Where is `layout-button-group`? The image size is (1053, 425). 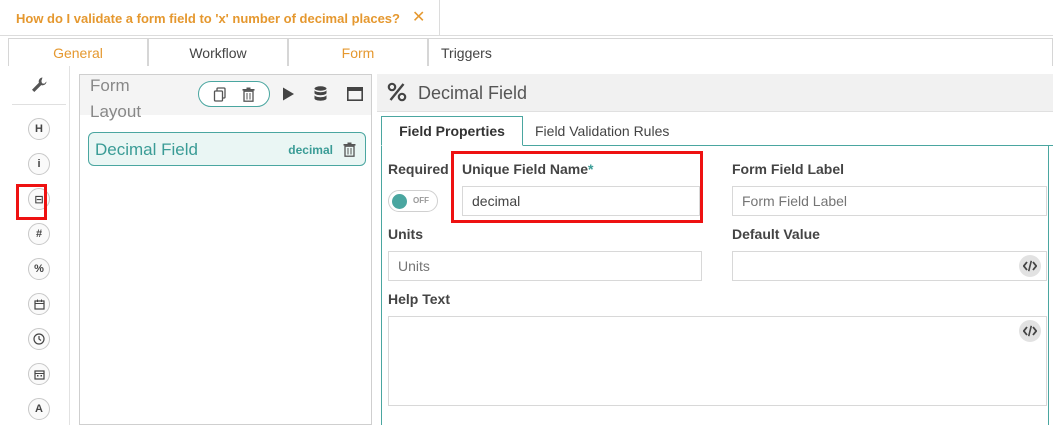
layout-button-group is located at coordinates (234, 94).